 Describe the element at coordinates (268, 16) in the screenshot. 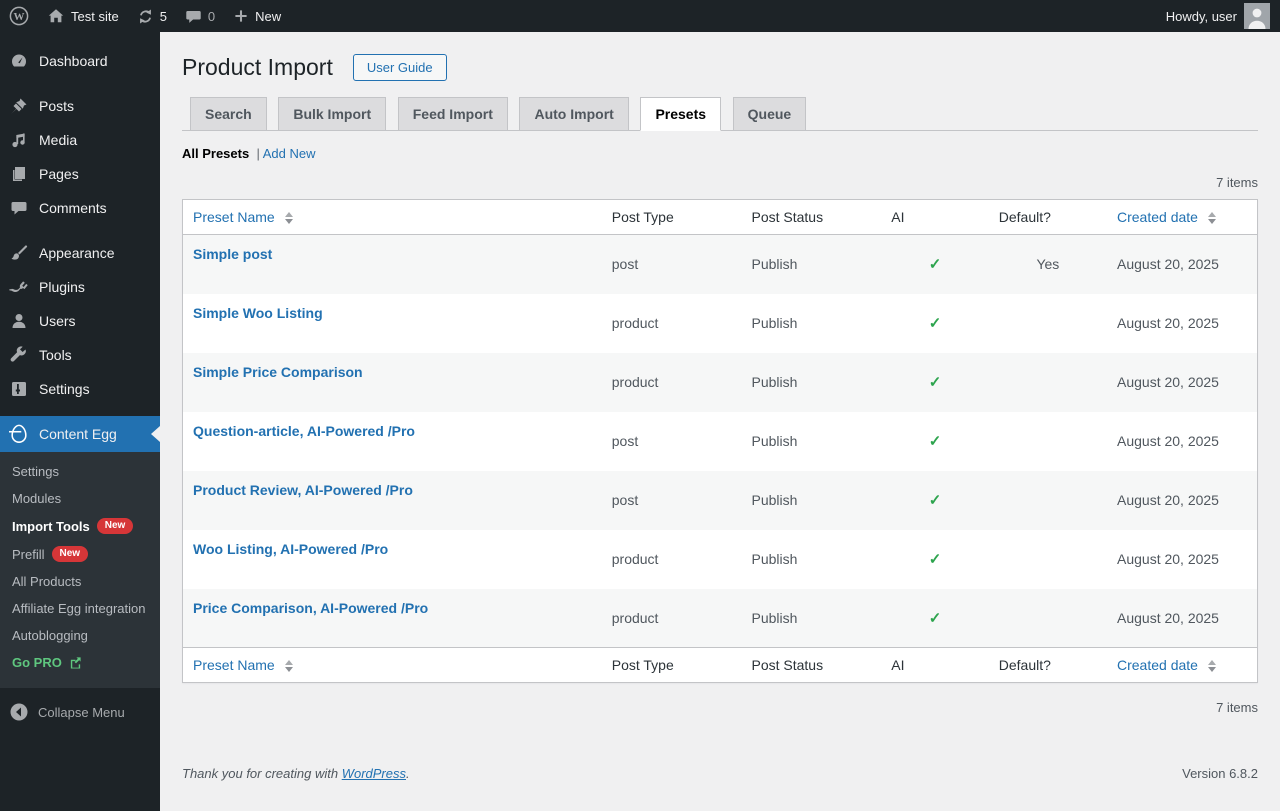

I see `new-label: New` at that location.